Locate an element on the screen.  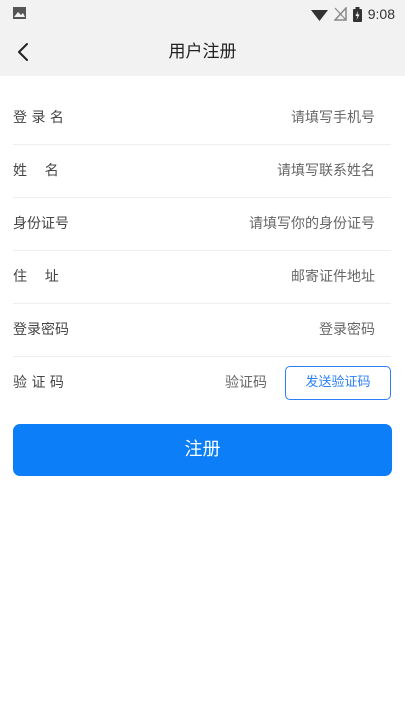
id-number-label: 身份证号 is located at coordinates (41, 224).